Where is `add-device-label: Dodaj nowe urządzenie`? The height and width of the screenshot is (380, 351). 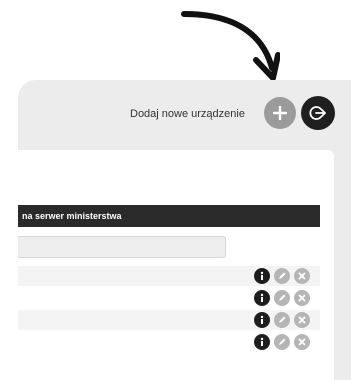
add-device-label: Dodaj nowe urządzenie is located at coordinates (187, 114).